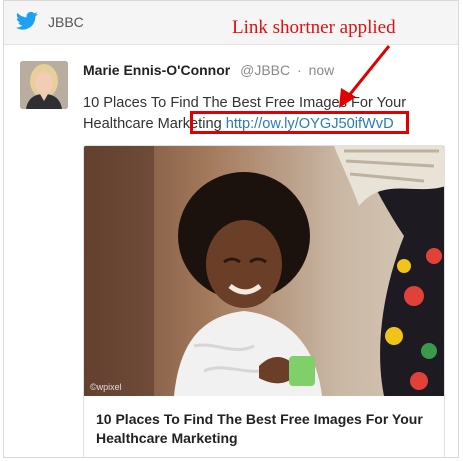  What do you see at coordinates (322, 70) in the screenshot?
I see `tweet-timestamp: now` at bounding box center [322, 70].